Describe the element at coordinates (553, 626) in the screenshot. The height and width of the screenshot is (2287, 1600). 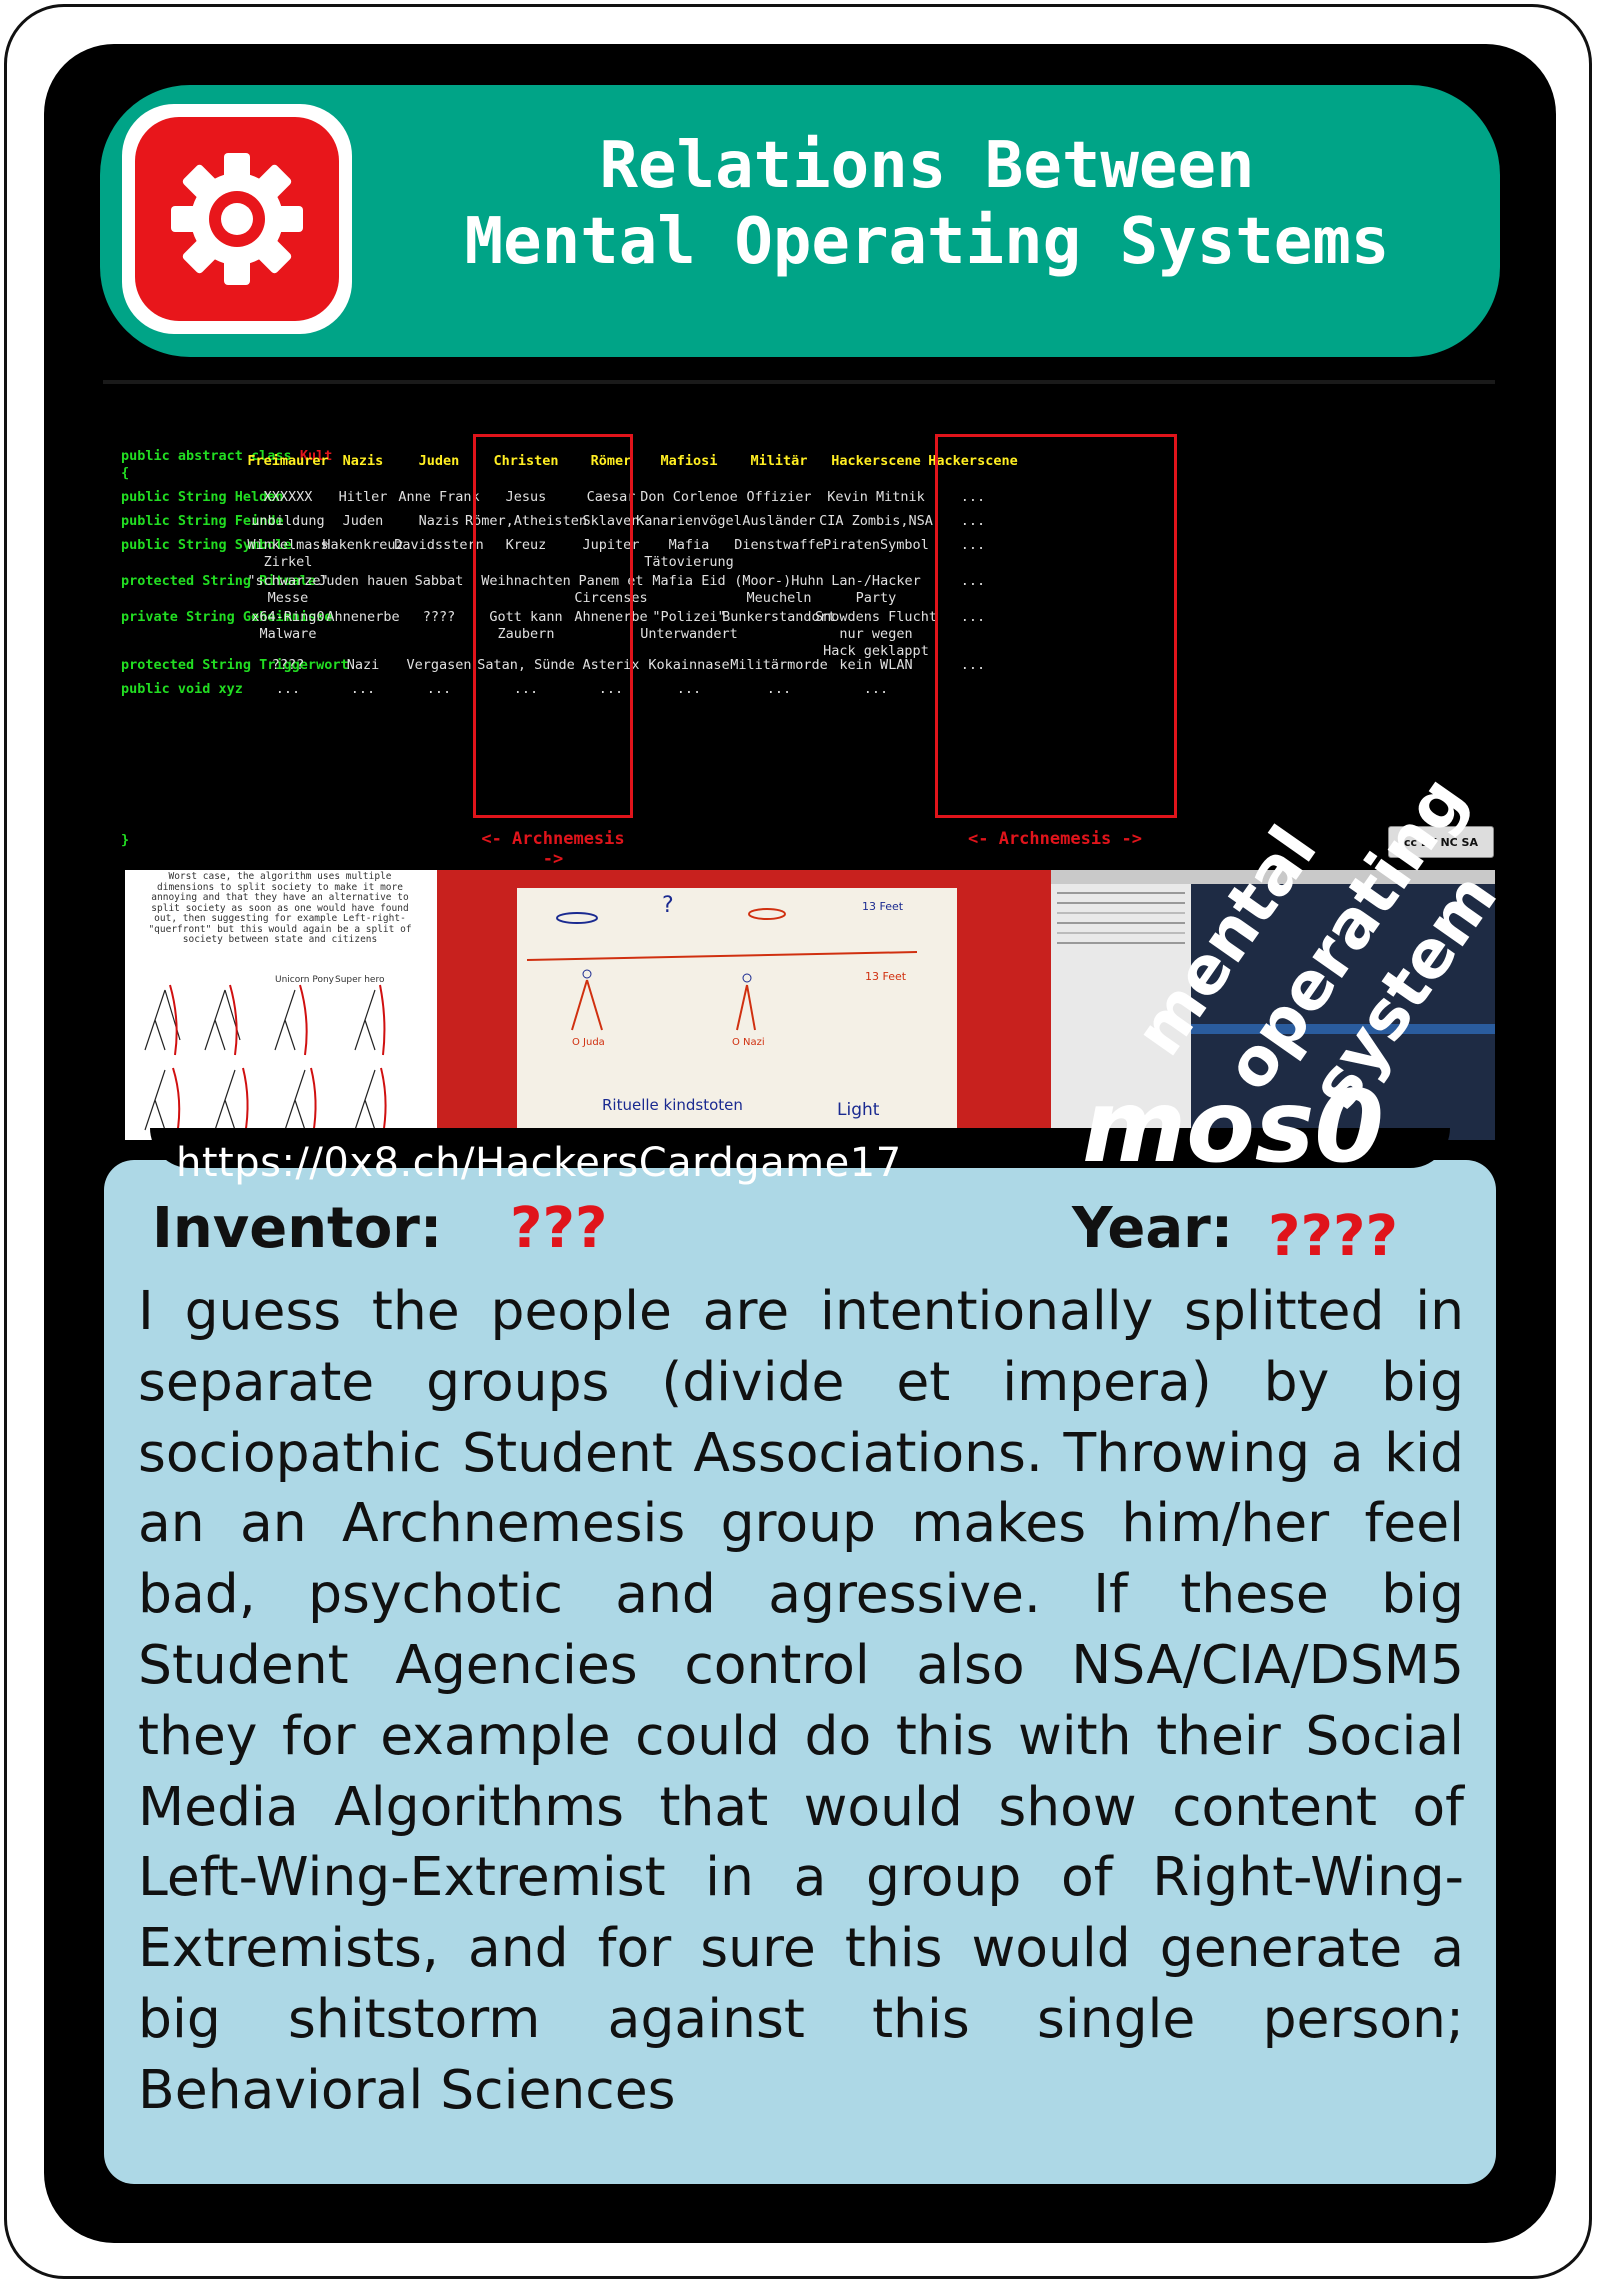
I see `nazis-juden-box` at that location.